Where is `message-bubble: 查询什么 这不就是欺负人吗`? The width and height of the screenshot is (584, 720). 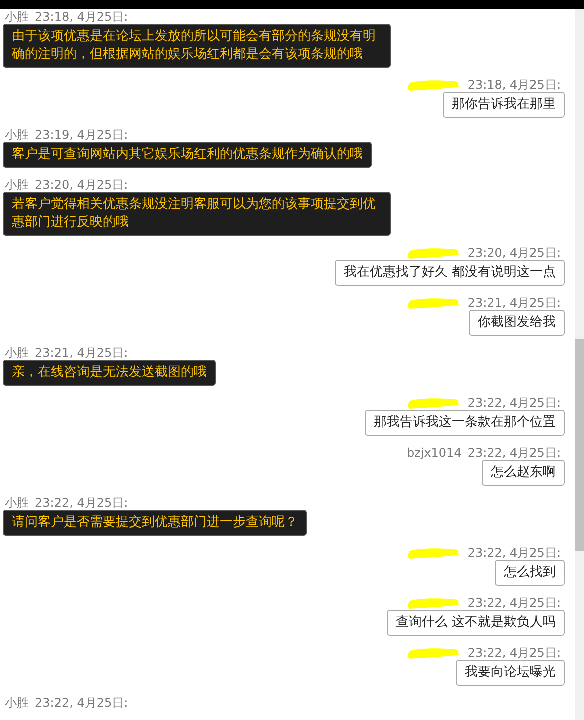 message-bubble: 查询什么 这不就是欺负人吗 is located at coordinates (475, 623).